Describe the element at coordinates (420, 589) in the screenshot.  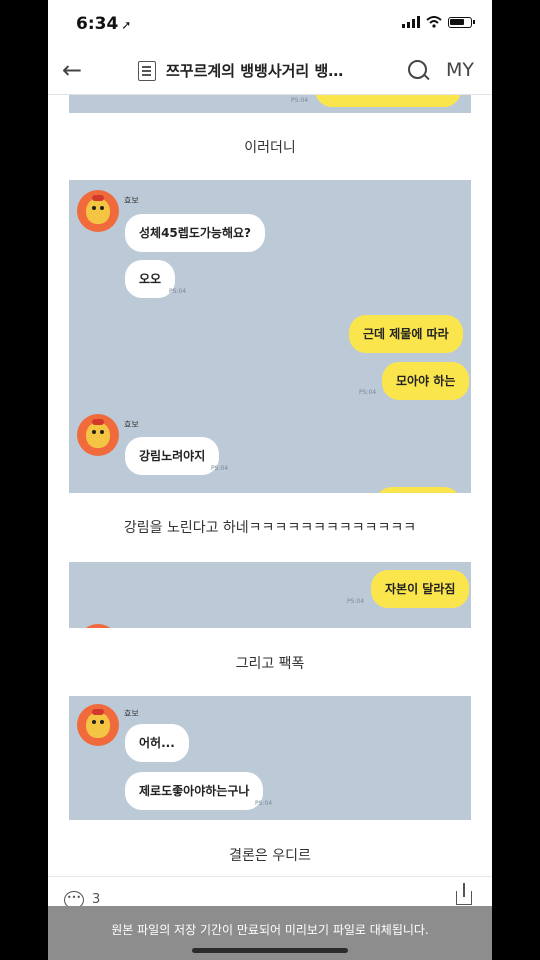
I see `chat-bubble-yellow: 자본이 달라짐` at that location.